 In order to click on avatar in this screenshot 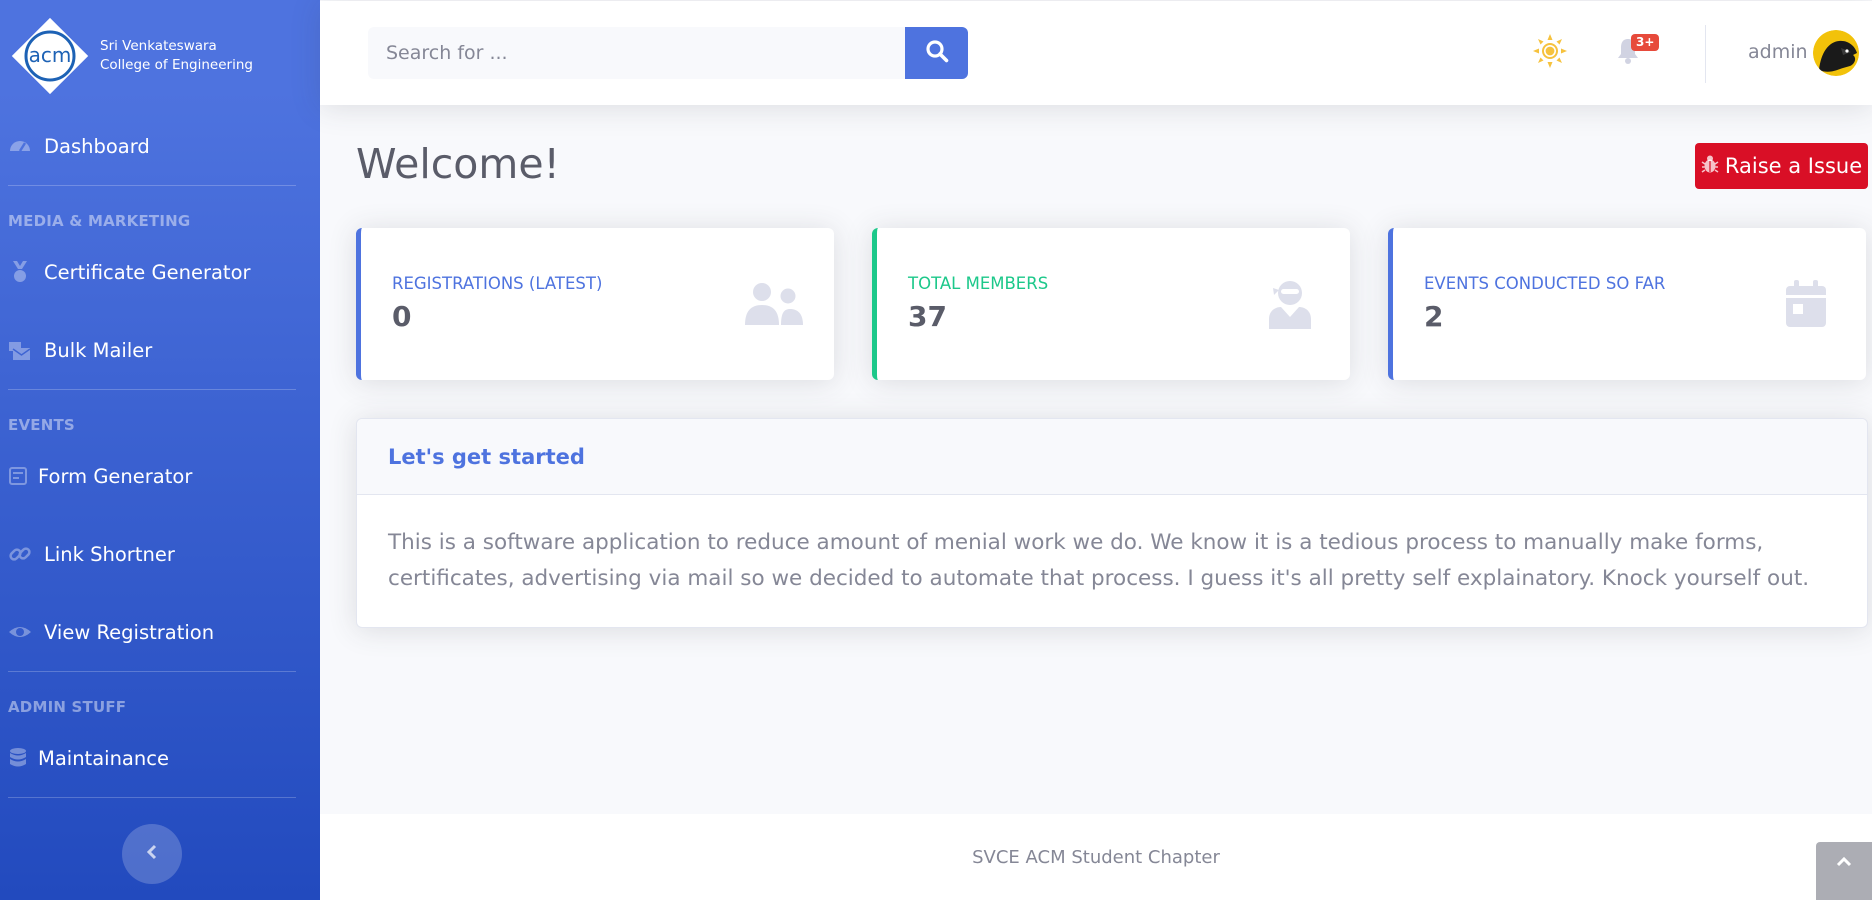, I will do `click(1836, 53)`.